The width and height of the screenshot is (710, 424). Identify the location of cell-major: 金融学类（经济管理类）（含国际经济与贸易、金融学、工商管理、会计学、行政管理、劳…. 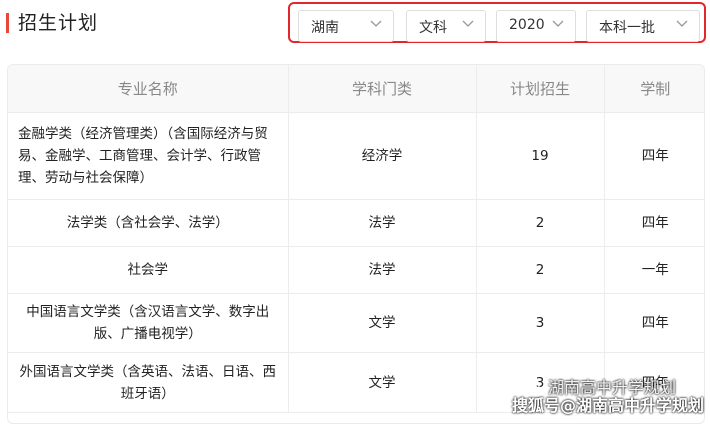
(148, 156).